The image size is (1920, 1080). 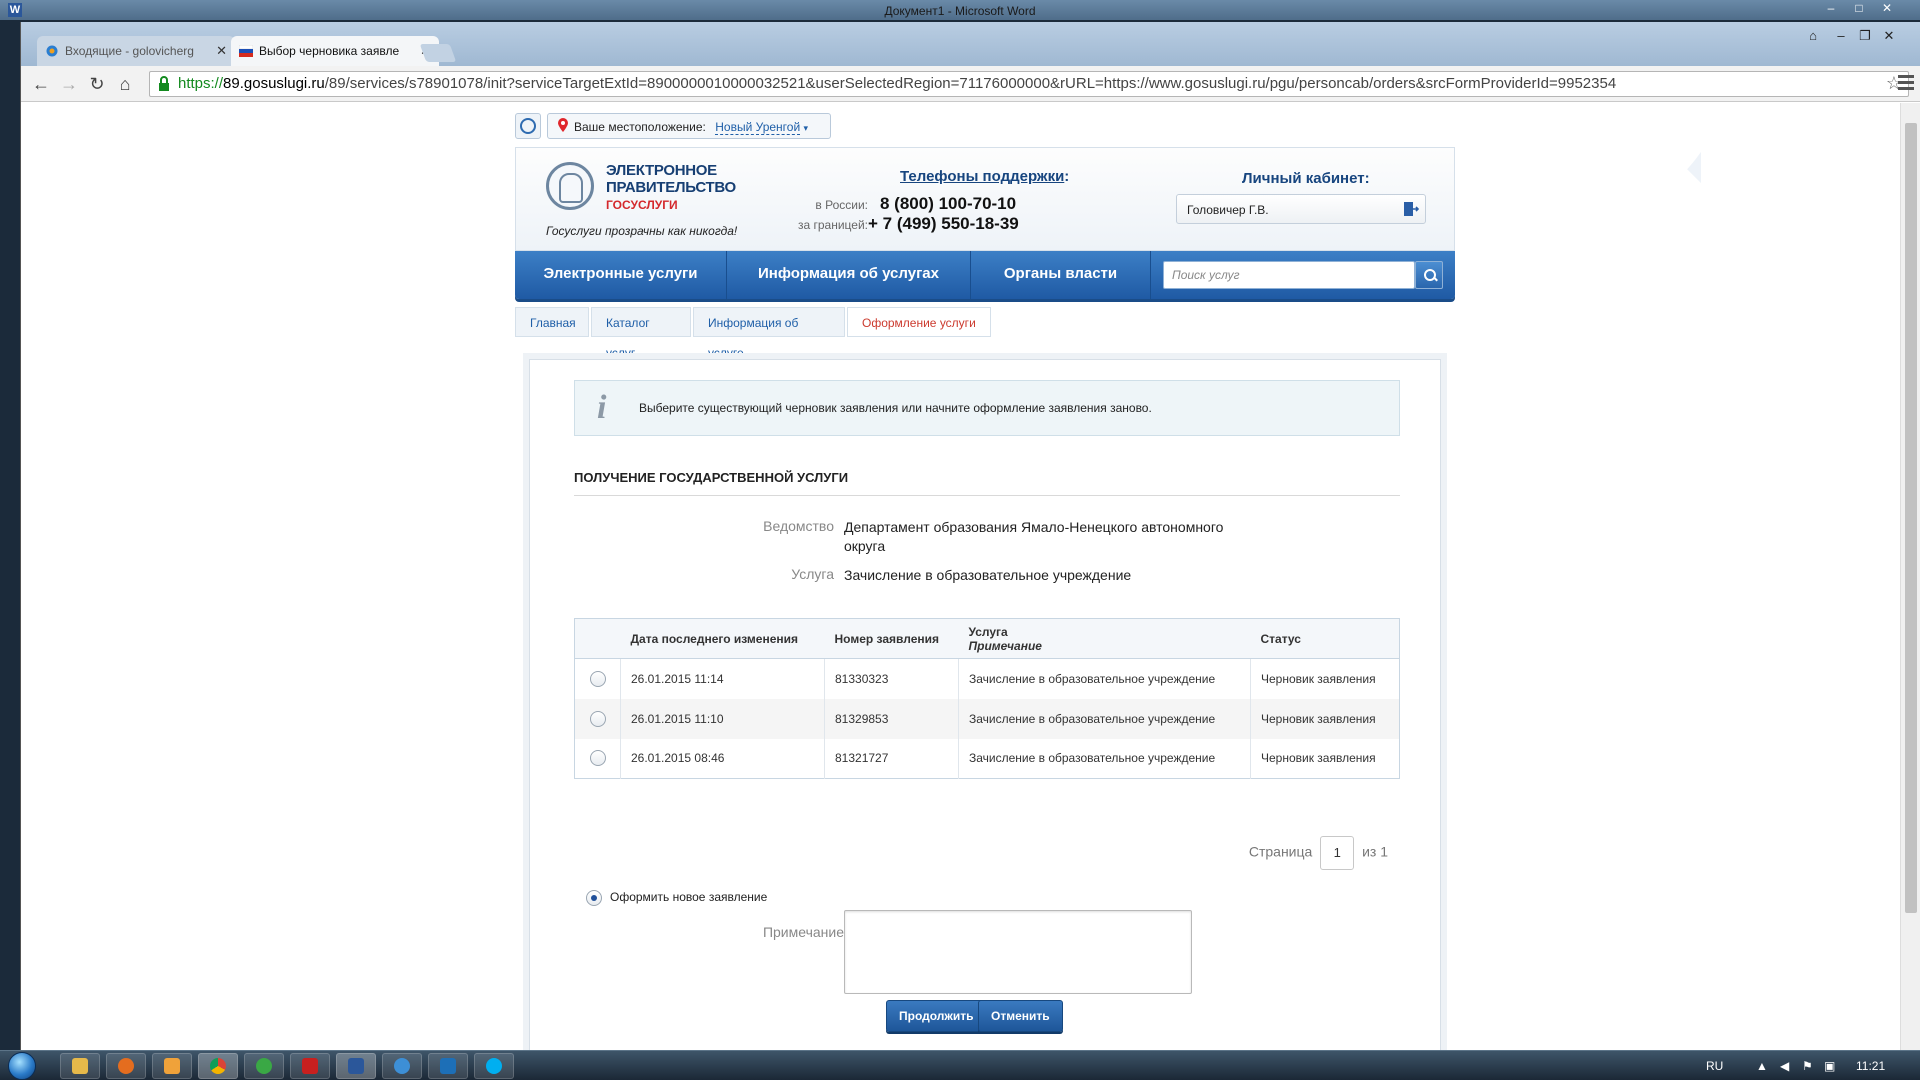 What do you see at coordinates (264, 1066) in the screenshot?
I see `green-app-icon` at bounding box center [264, 1066].